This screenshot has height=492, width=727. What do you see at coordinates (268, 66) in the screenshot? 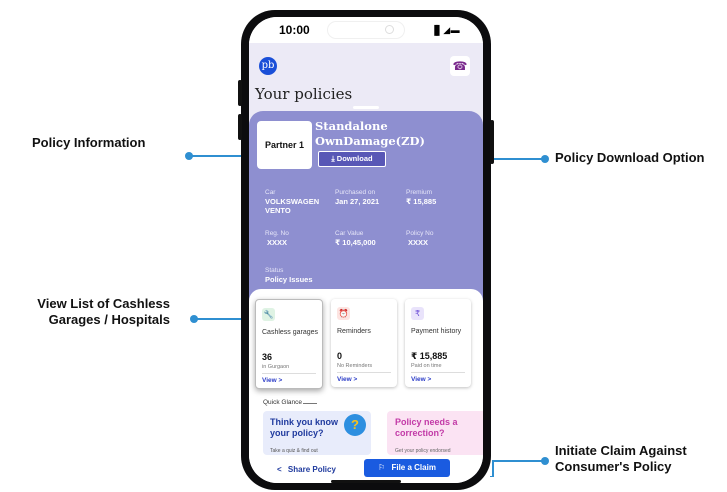
I see `pb-logo: pb` at bounding box center [268, 66].